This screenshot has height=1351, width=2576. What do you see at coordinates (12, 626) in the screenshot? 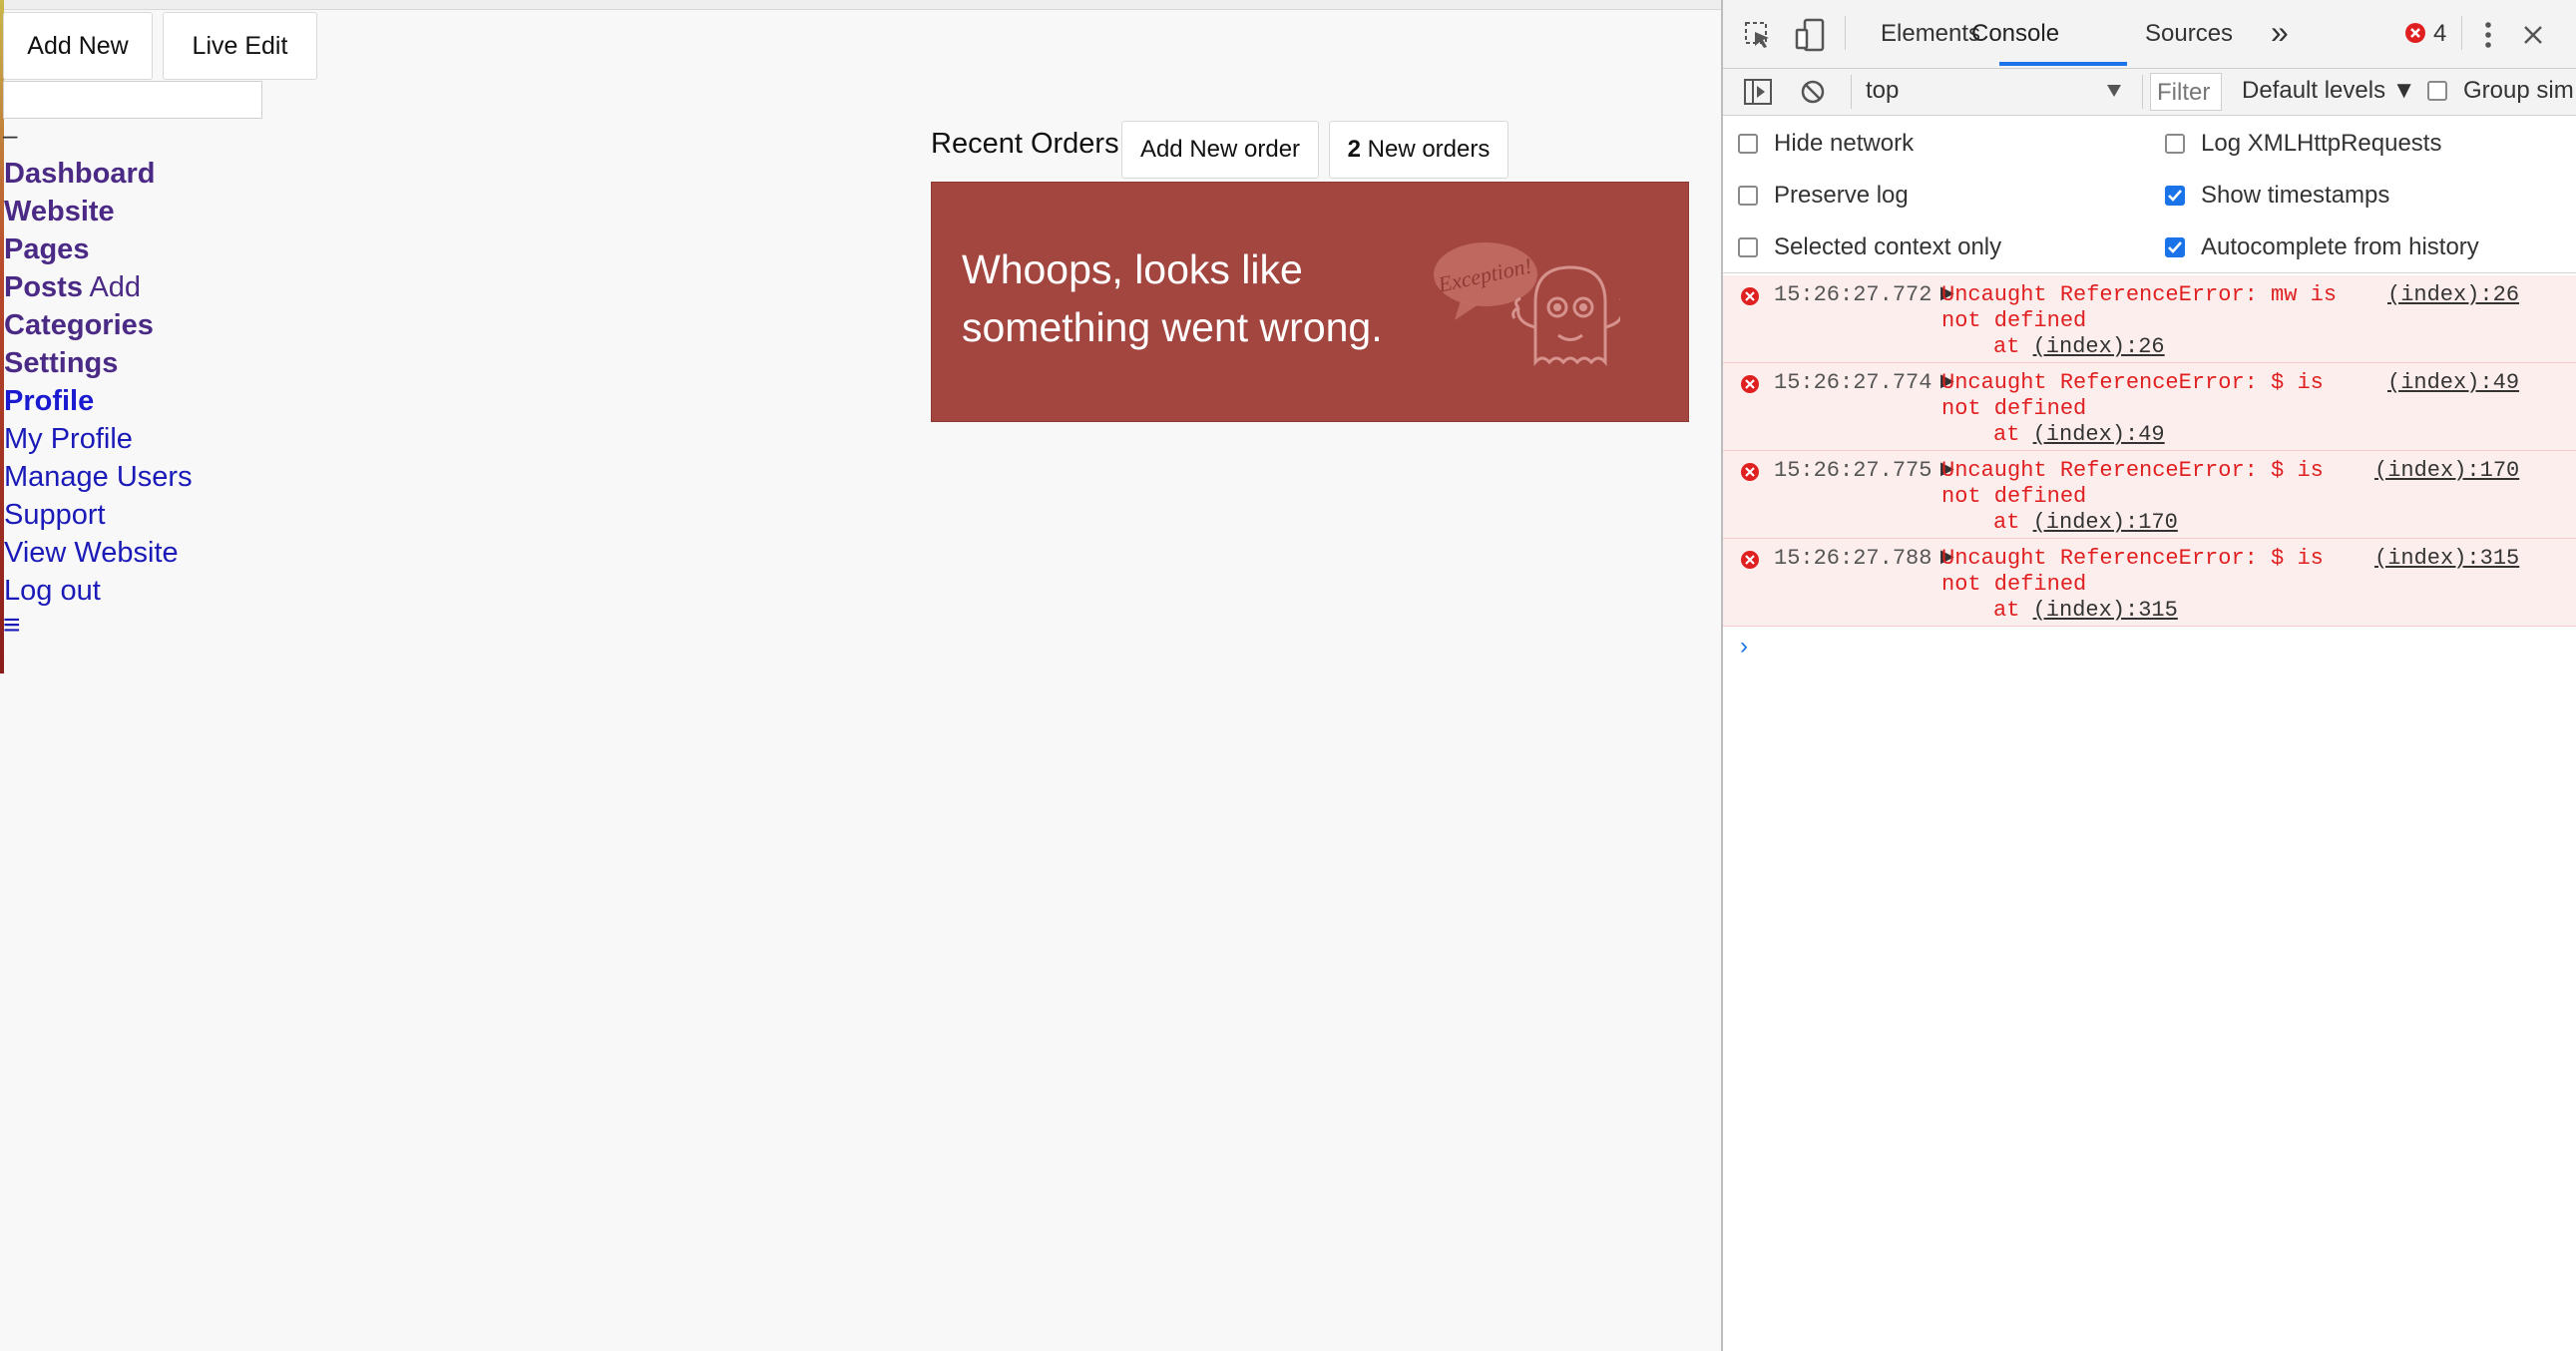
I see `hamburger-menu-icon: ≡` at bounding box center [12, 626].